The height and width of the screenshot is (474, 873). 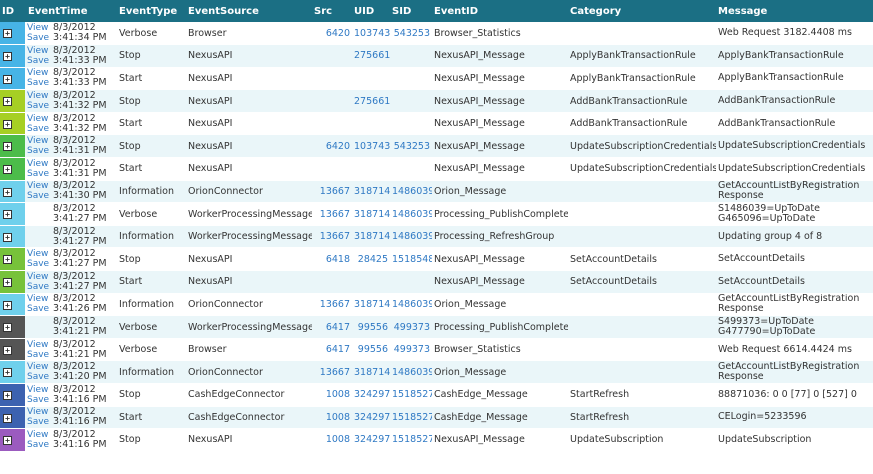 I want to click on col-eventid: EventID, so click(x=500, y=11).